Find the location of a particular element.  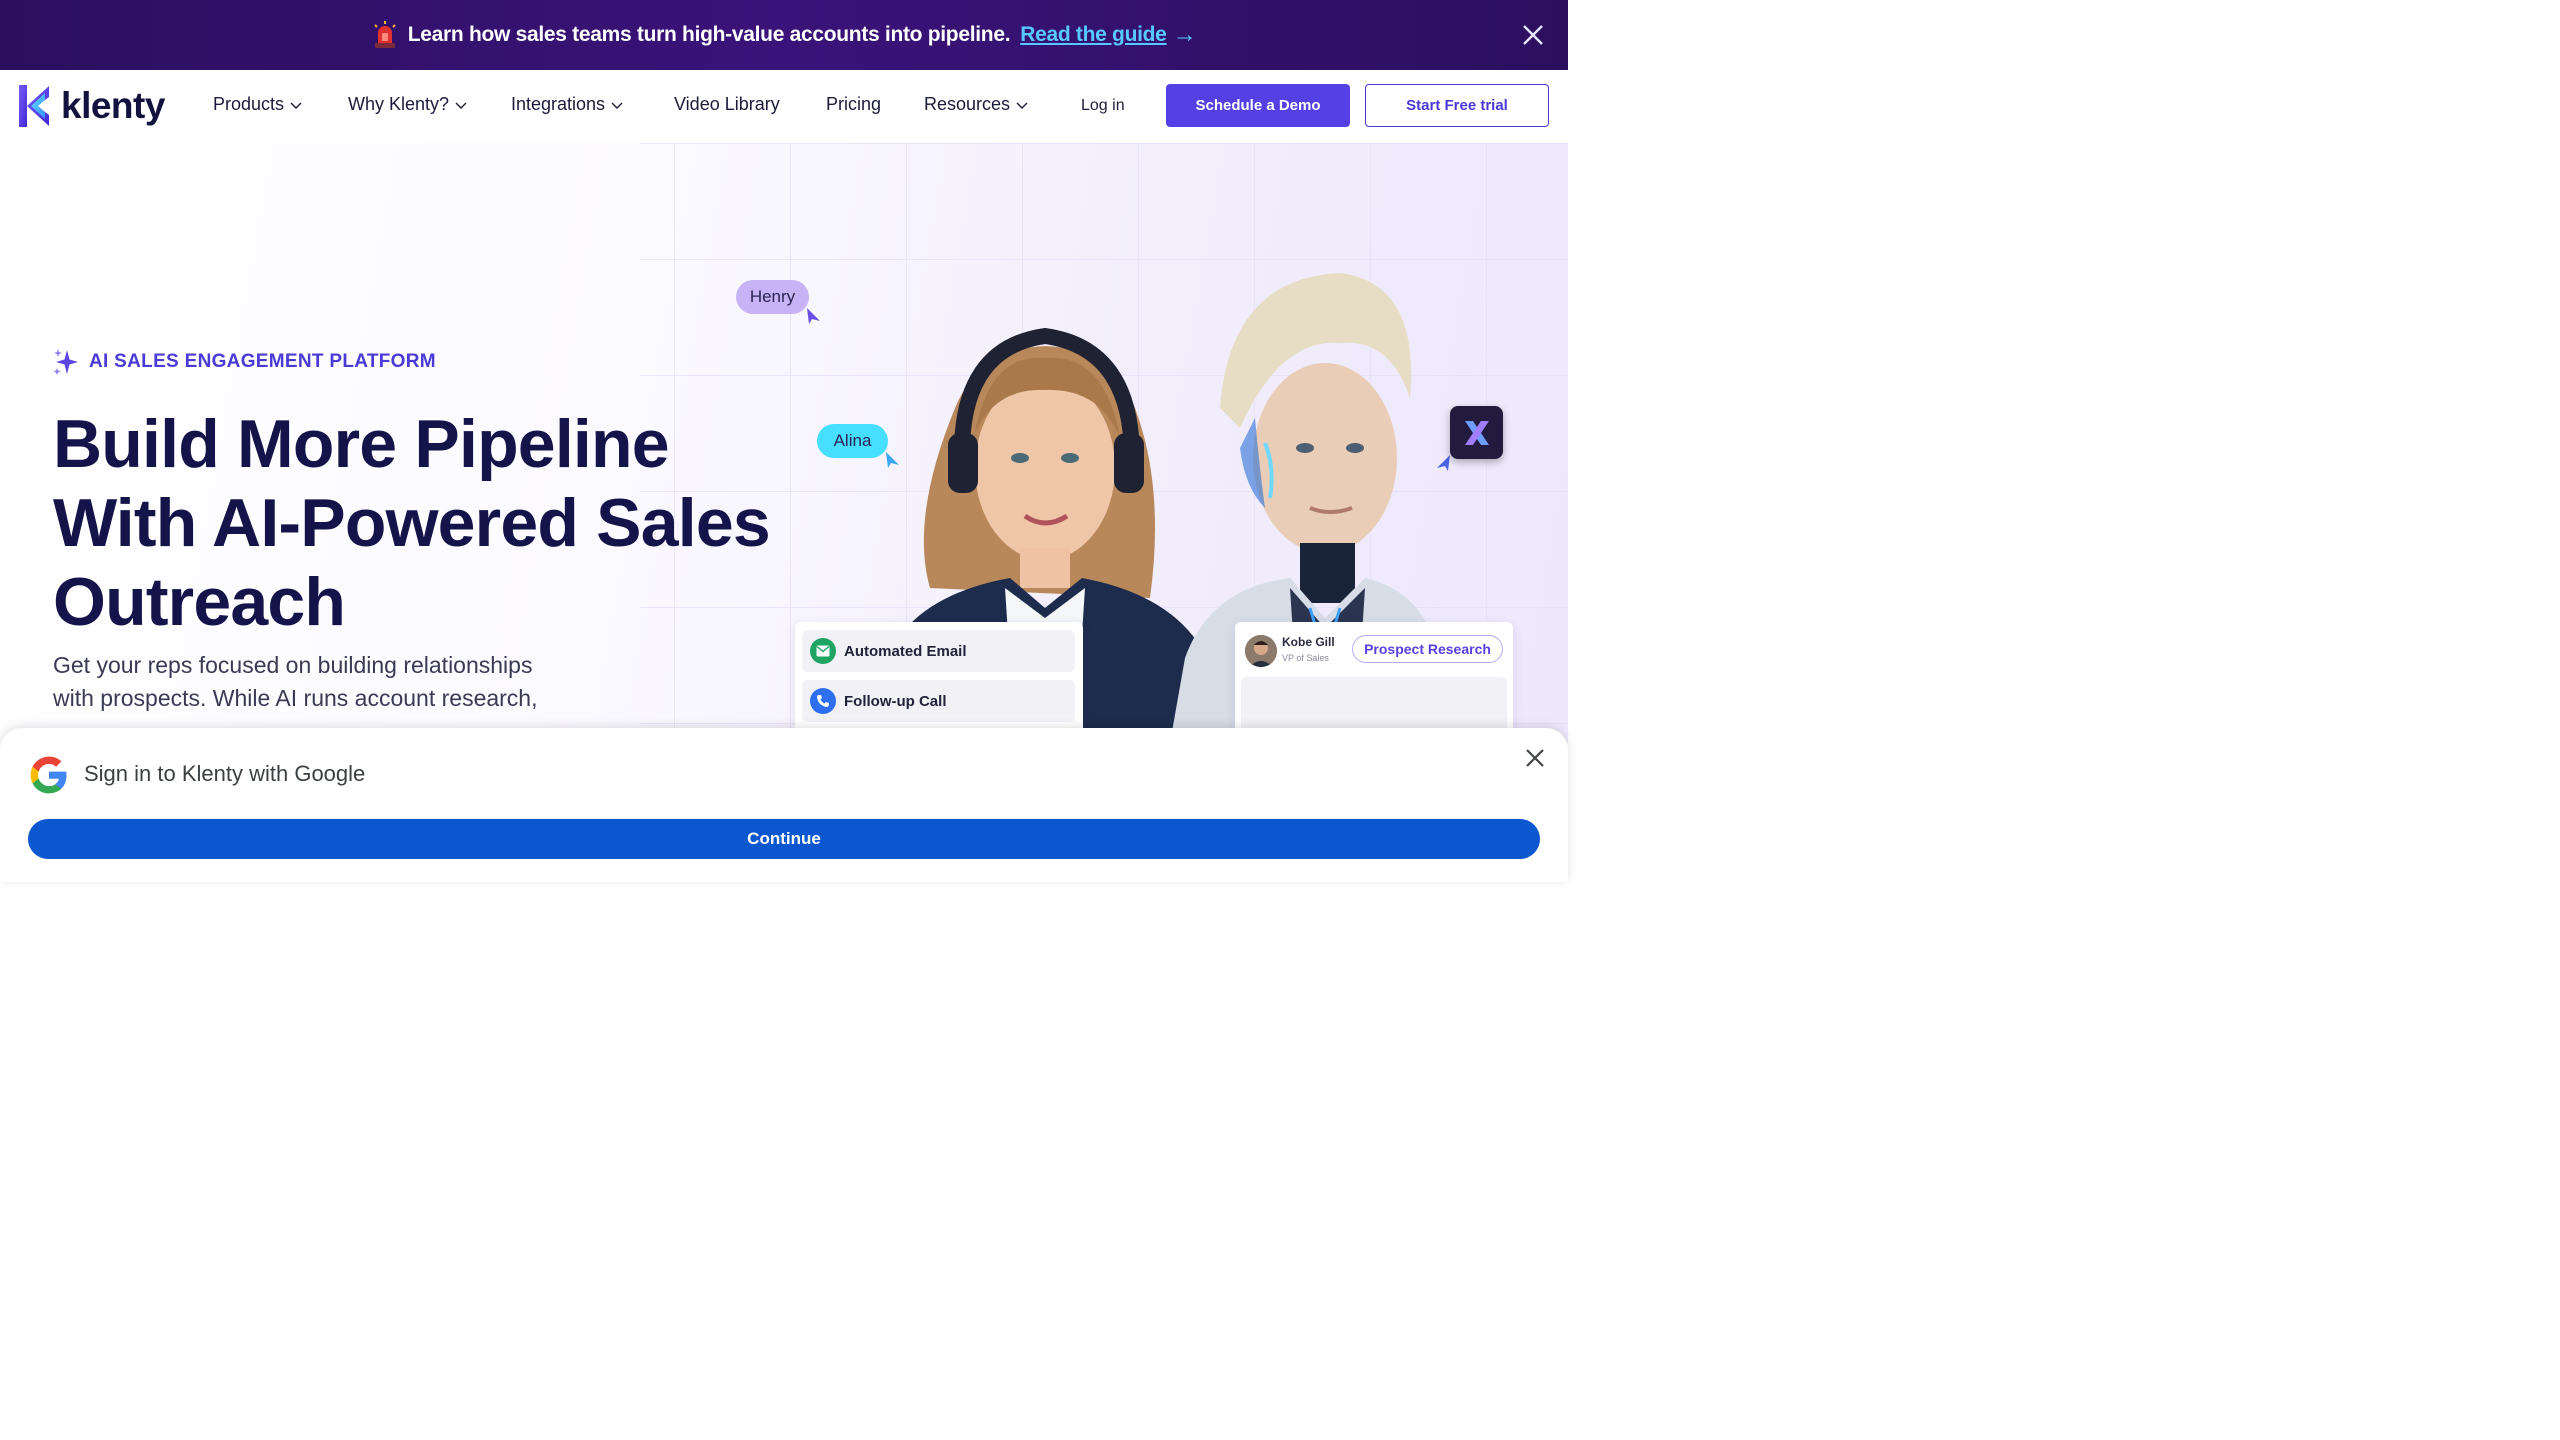

x-logo-icon is located at coordinates (1476, 432).